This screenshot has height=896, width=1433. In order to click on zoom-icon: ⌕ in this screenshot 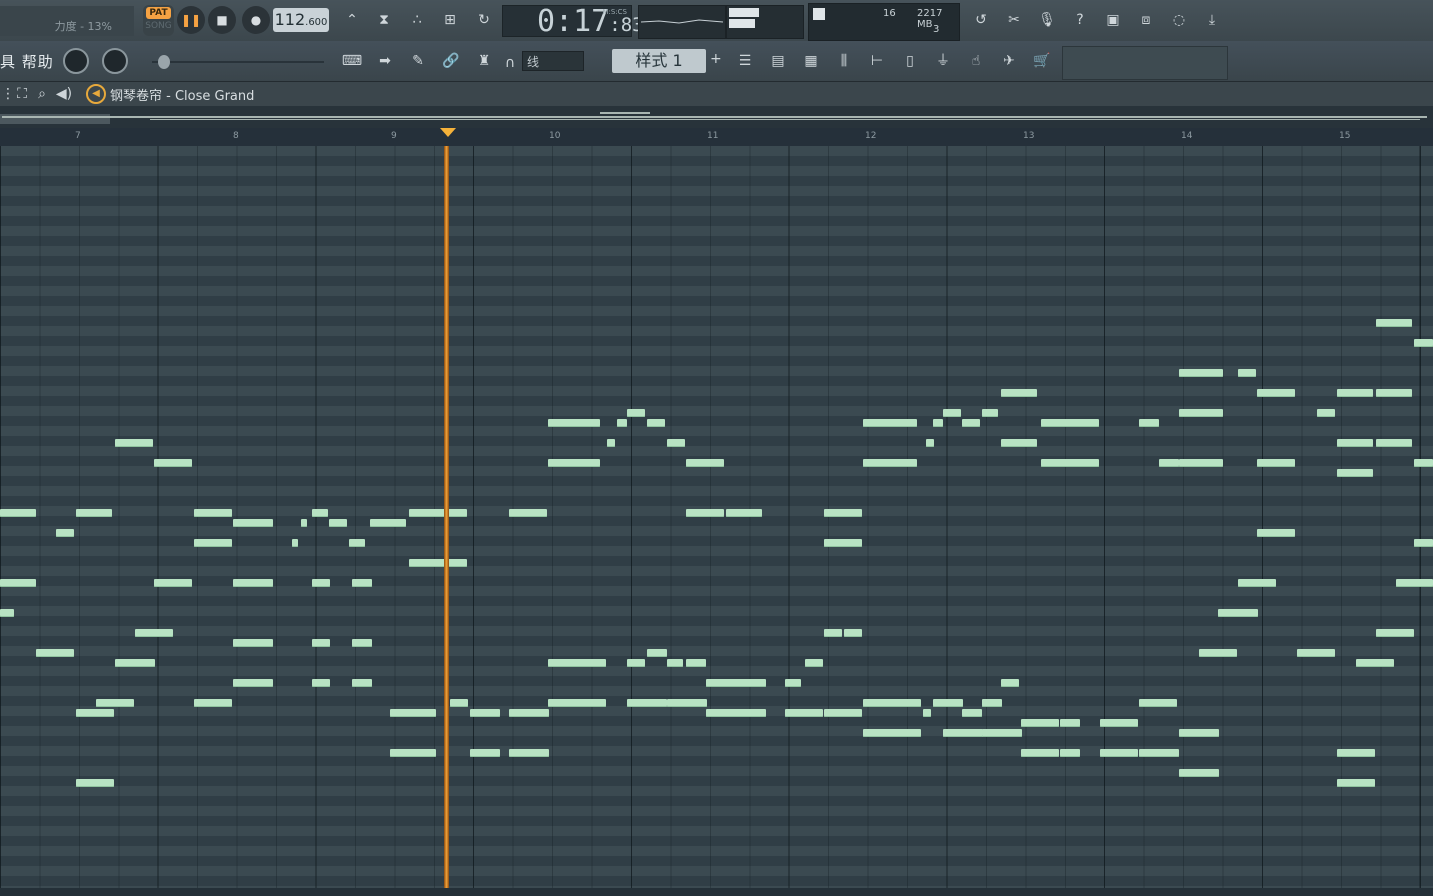, I will do `click(42, 94)`.